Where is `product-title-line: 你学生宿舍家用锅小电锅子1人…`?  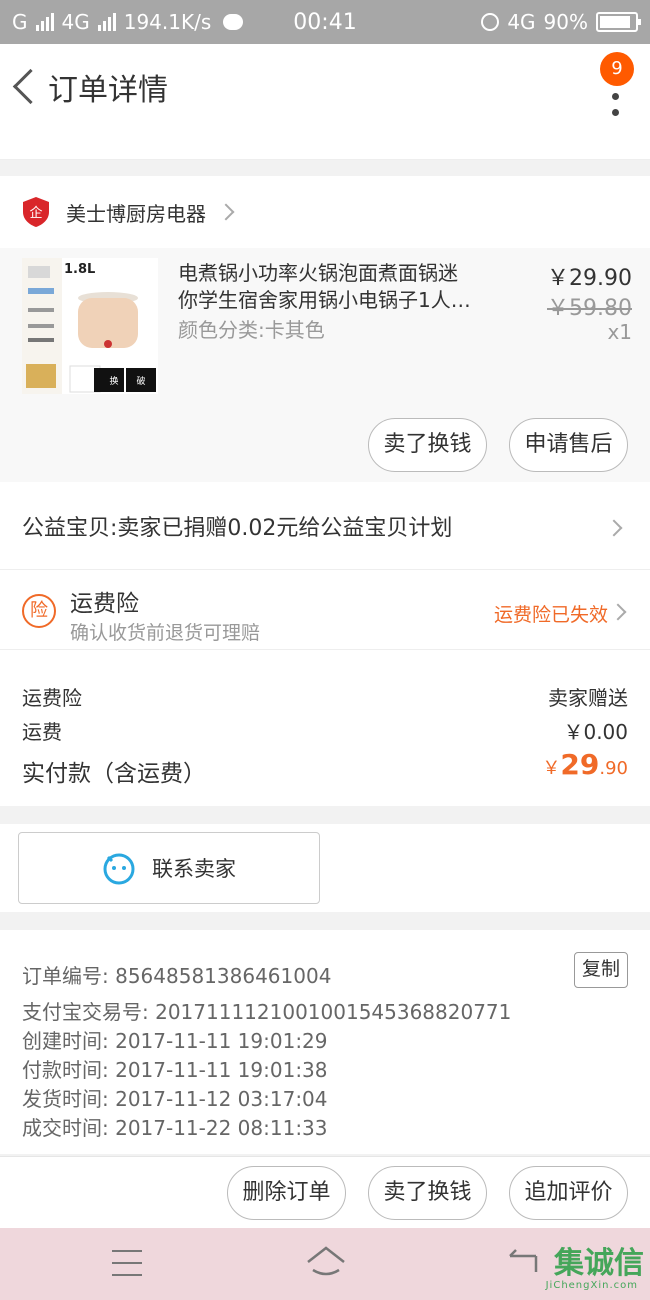
product-title-line: 你学生宿舍家用锅小电锅子1人… is located at coordinates (324, 300).